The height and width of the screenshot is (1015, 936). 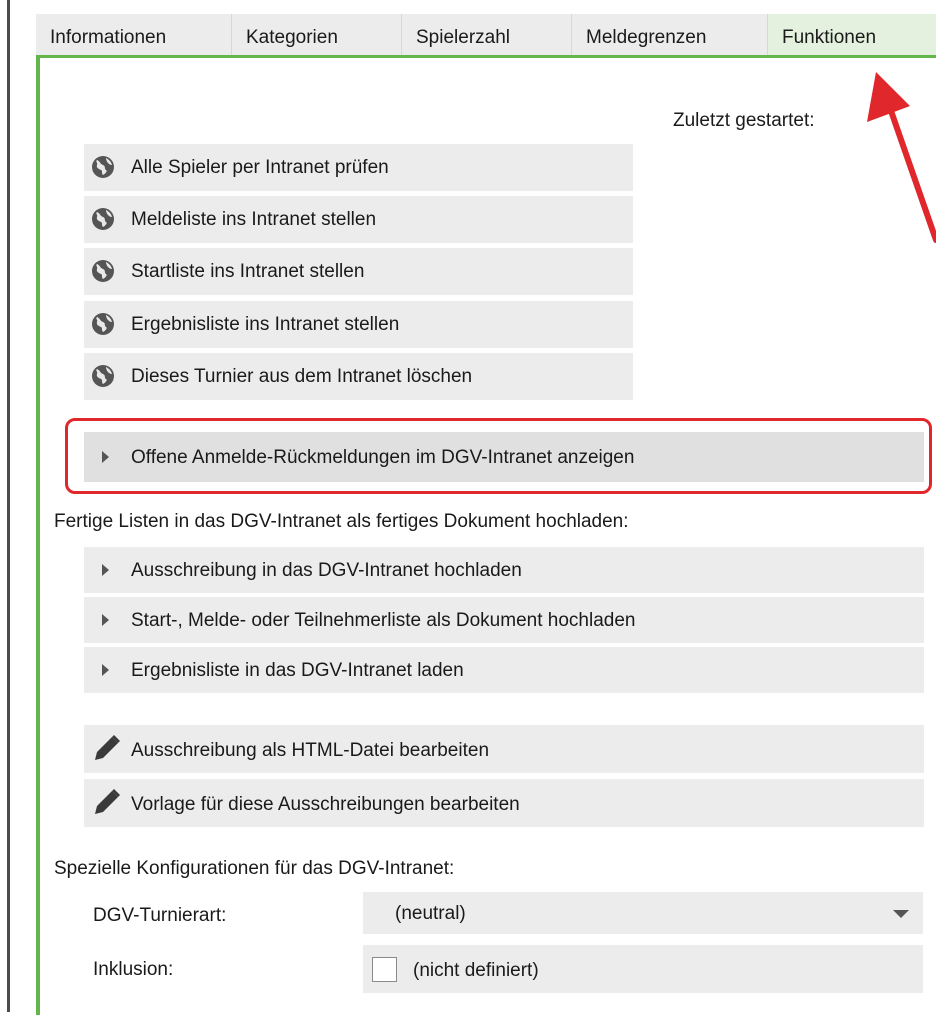 What do you see at coordinates (292, 37) in the screenshot?
I see `tab-label: Kategorien` at bounding box center [292, 37].